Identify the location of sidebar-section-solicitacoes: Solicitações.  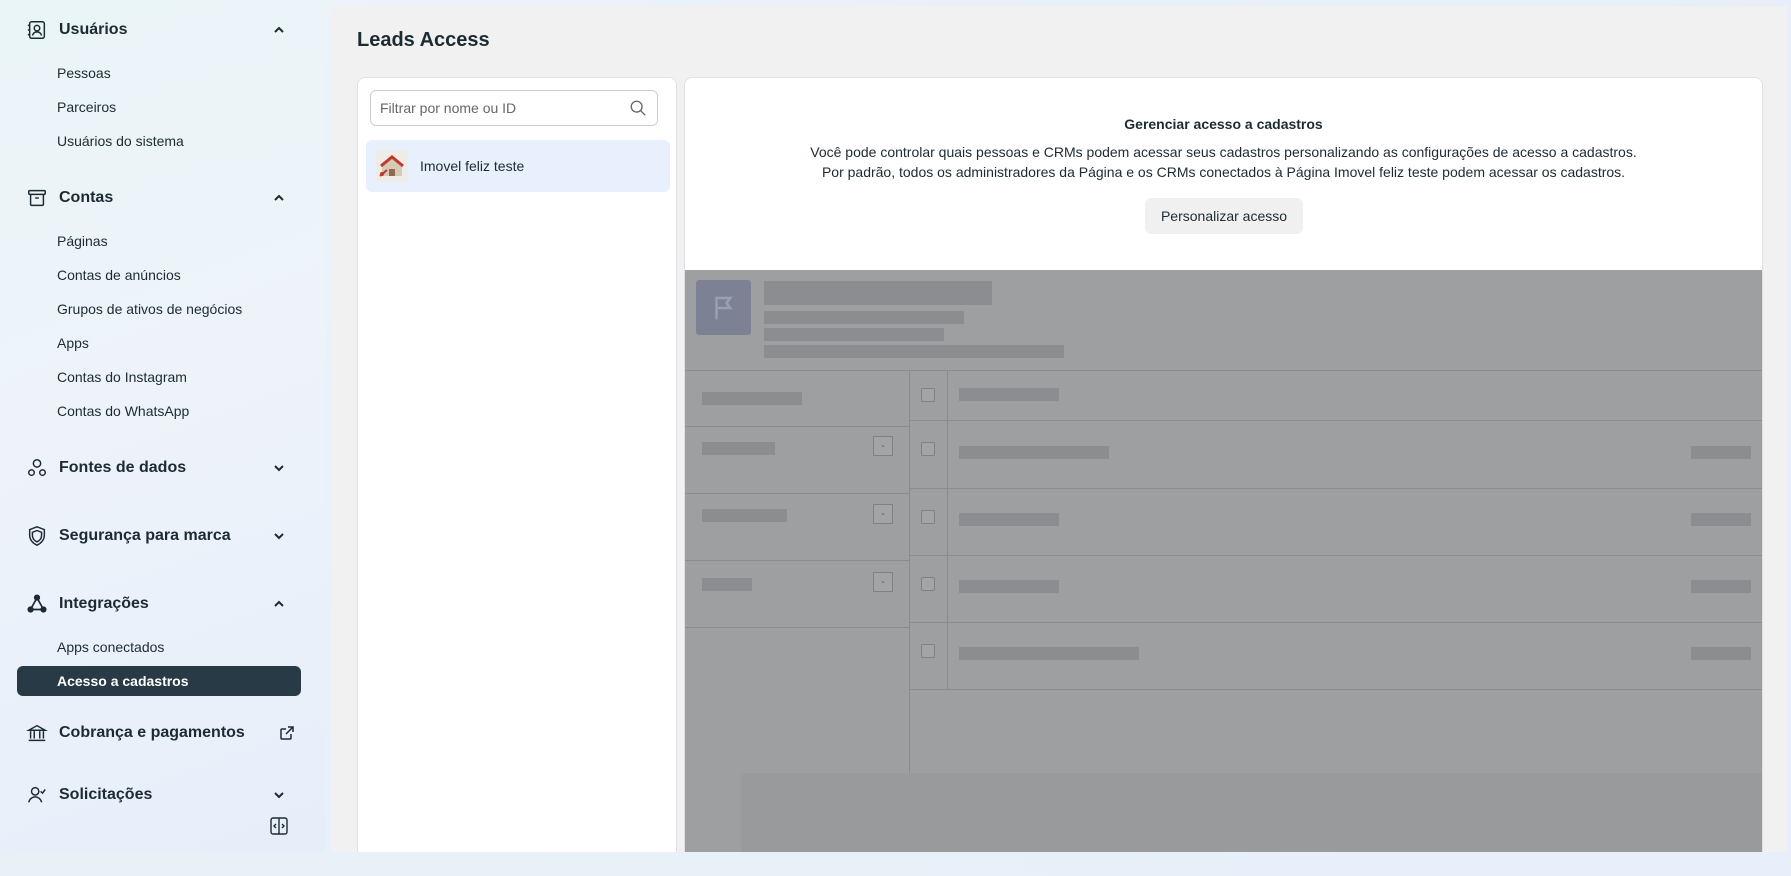
(162, 795).